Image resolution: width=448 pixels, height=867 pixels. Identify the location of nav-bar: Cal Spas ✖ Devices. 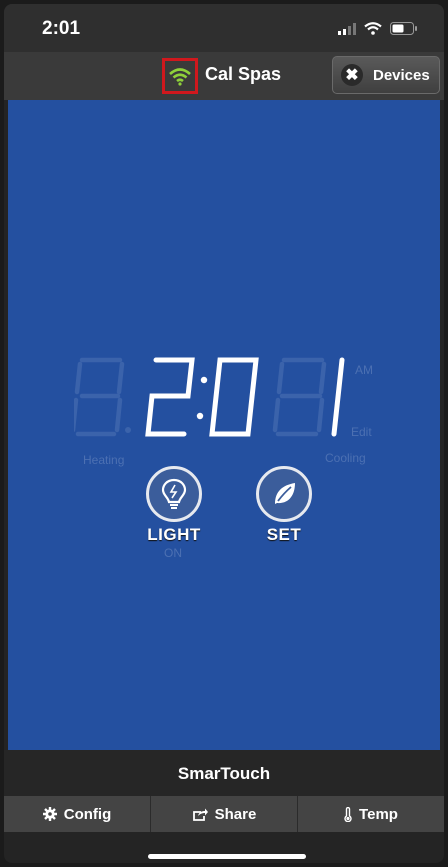
(224, 76).